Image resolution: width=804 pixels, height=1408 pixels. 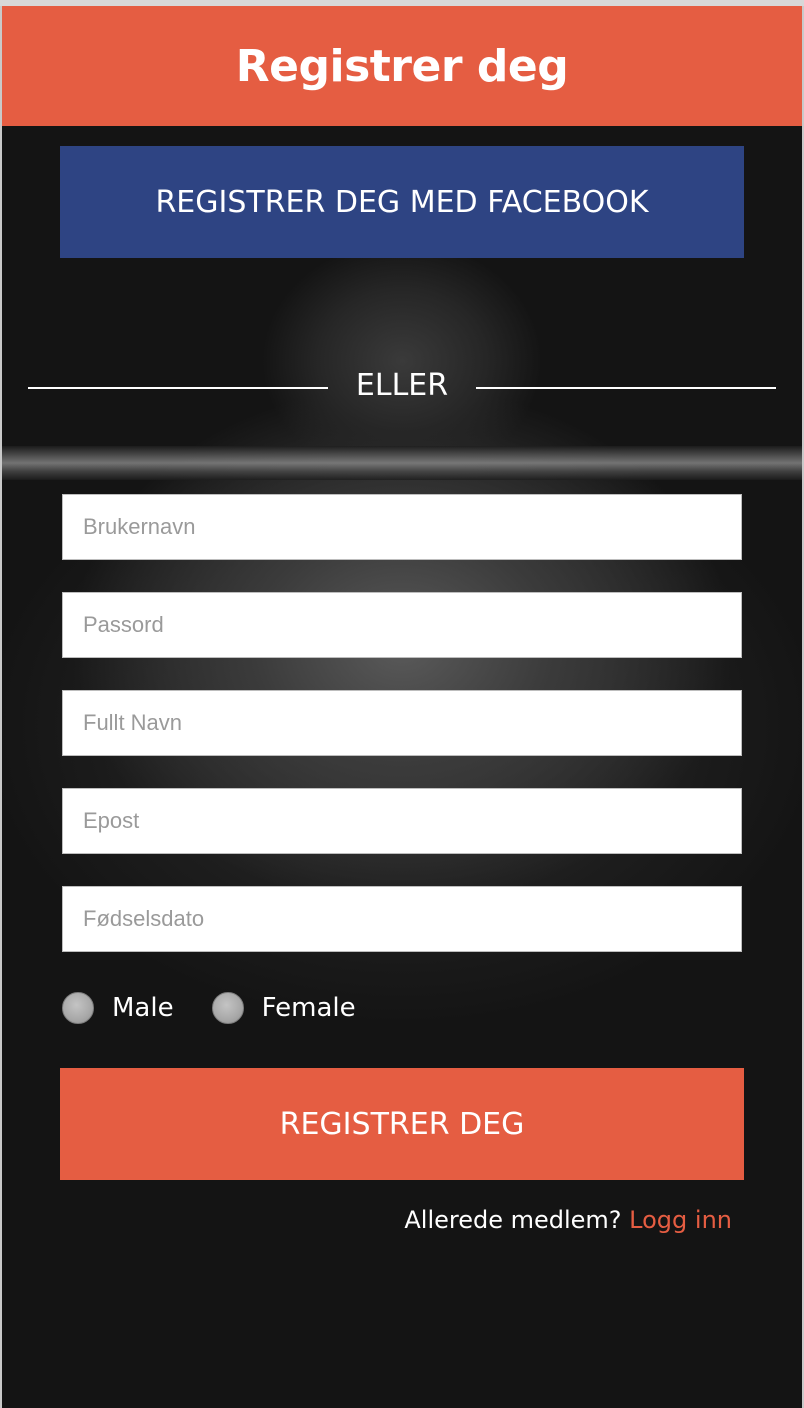 What do you see at coordinates (402, 919) in the screenshot?
I see `birthdate-field` at bounding box center [402, 919].